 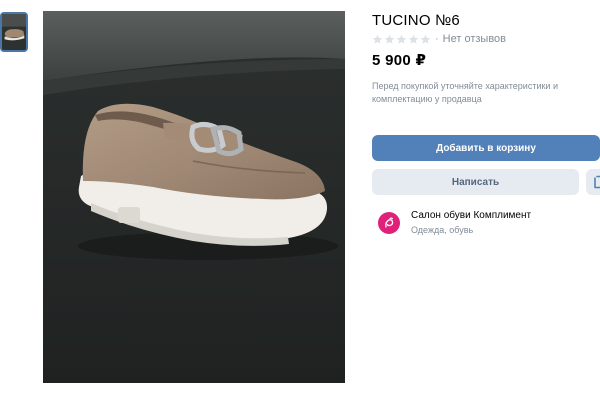 What do you see at coordinates (471, 223) in the screenshot?
I see `seller-text: Салон обуви Комплимент Одежда, обувь` at bounding box center [471, 223].